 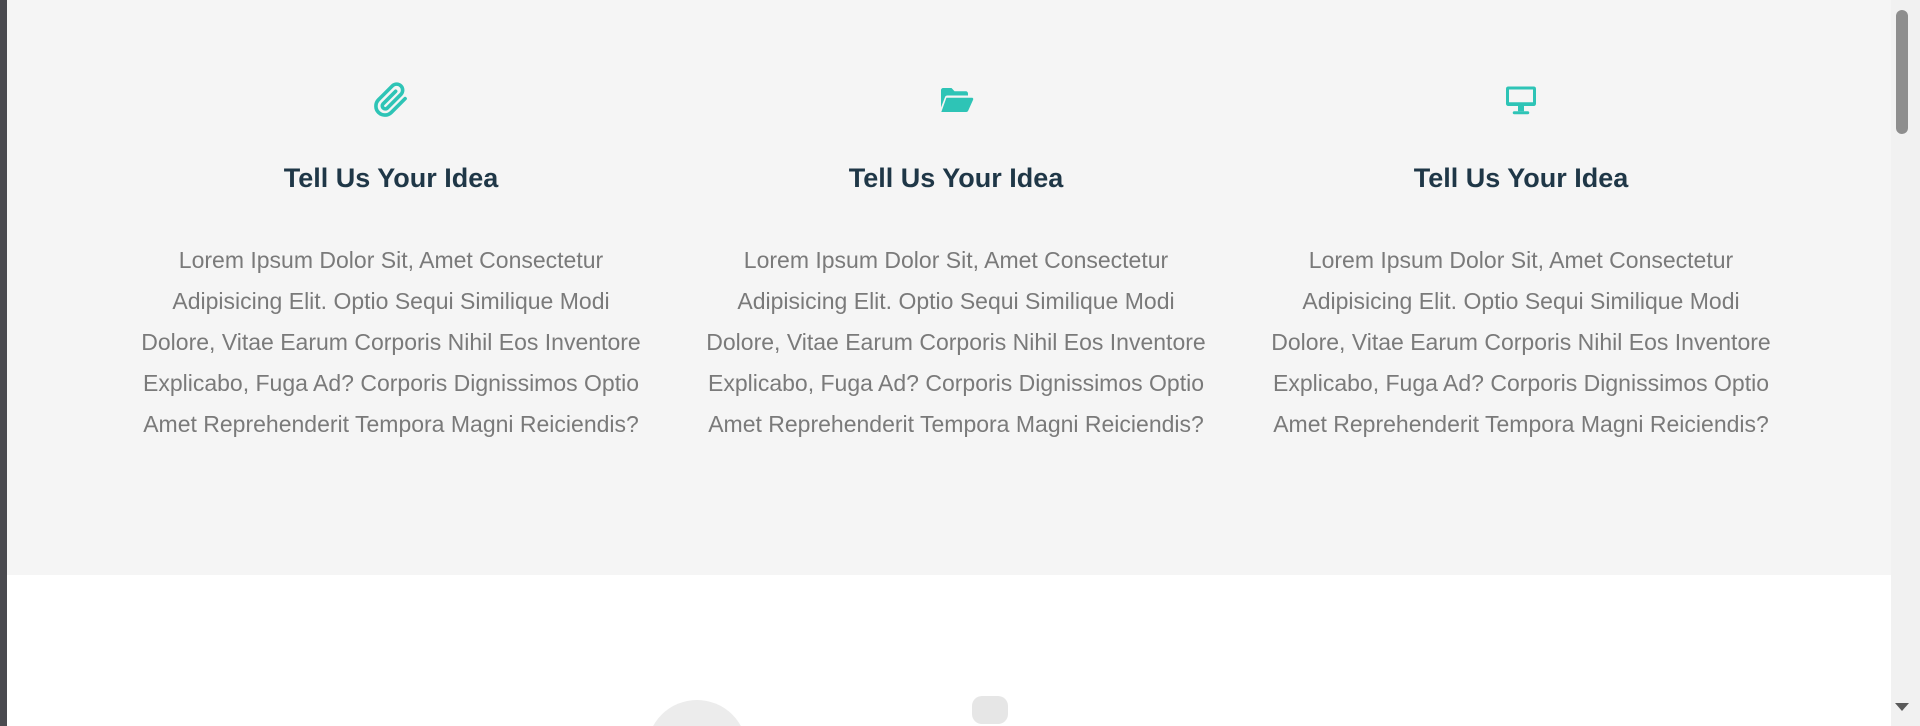 I want to click on folder-open-icon, so click(x=956, y=100).